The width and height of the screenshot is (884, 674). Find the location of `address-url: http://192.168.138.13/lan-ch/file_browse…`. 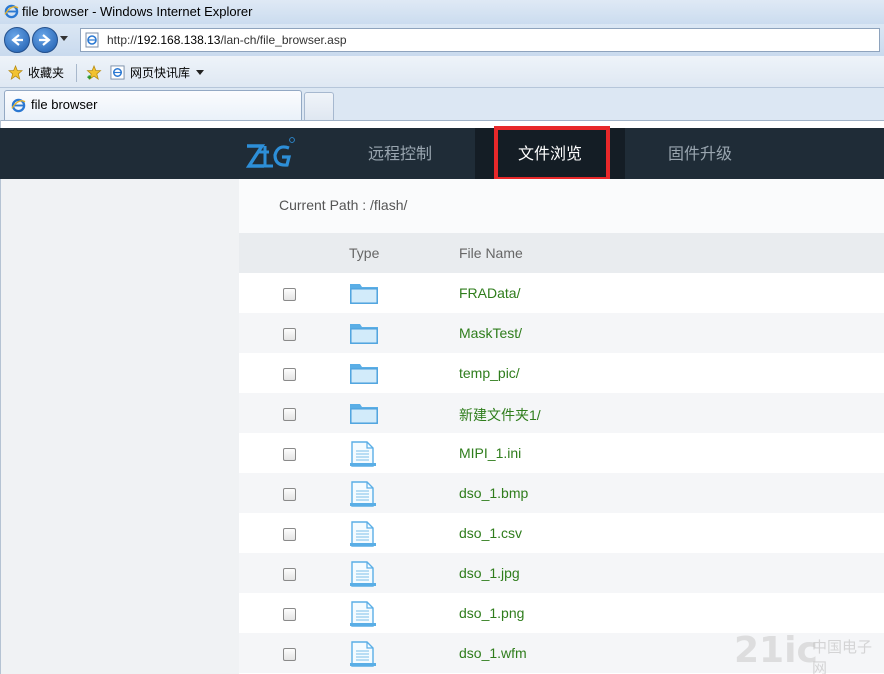

address-url: http://192.168.138.13/lan-ch/file_browse… is located at coordinates (227, 40).